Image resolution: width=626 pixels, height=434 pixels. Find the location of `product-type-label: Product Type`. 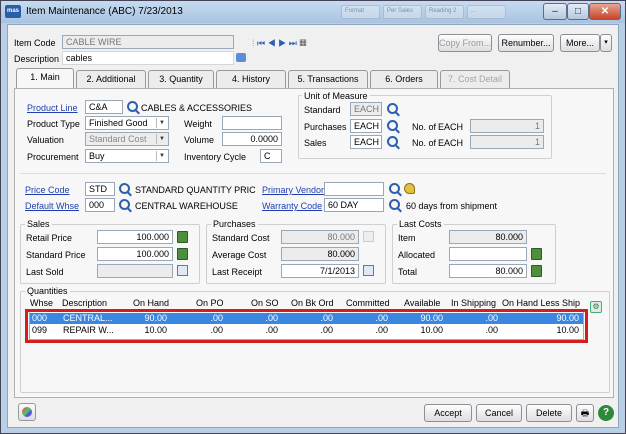

product-type-label: Product Type is located at coordinates (53, 124).